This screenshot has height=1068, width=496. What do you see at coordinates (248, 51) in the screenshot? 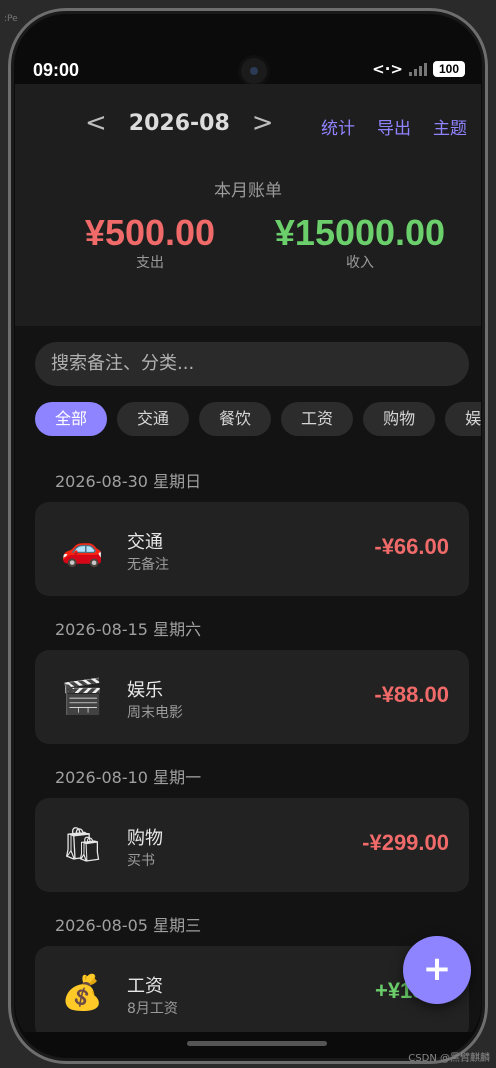
I see `status-bar: 09:00 <·> 100` at bounding box center [248, 51].